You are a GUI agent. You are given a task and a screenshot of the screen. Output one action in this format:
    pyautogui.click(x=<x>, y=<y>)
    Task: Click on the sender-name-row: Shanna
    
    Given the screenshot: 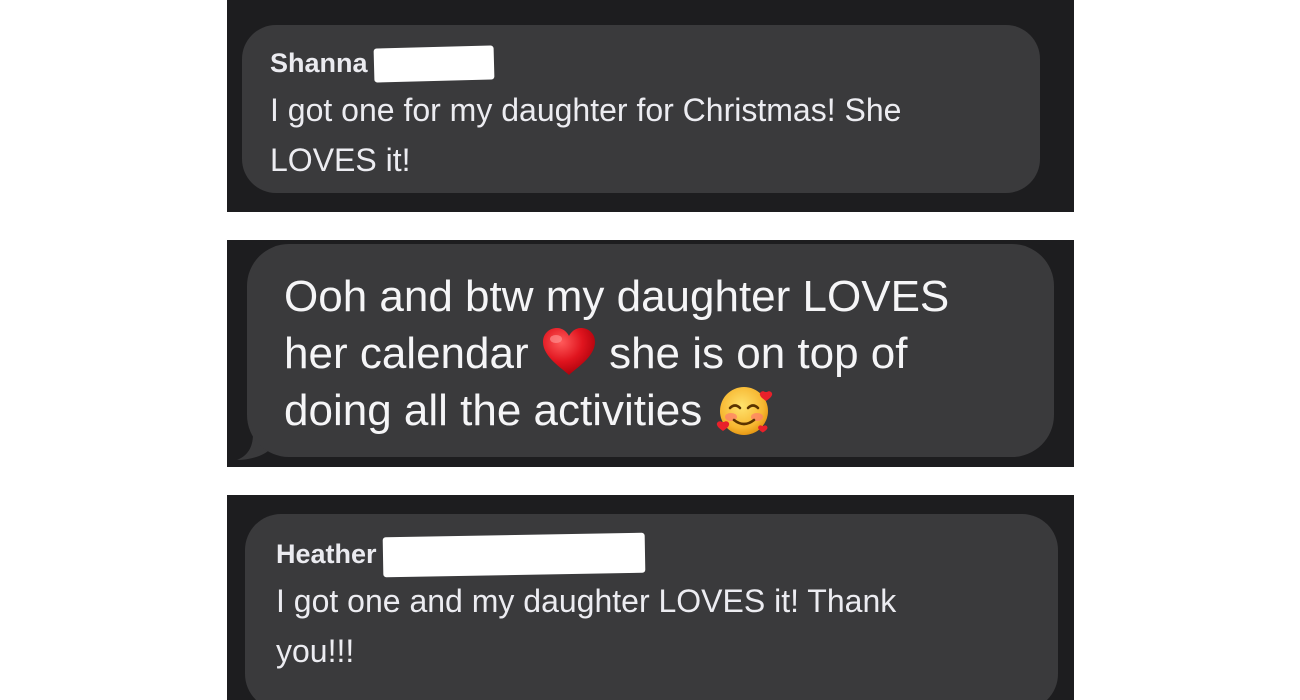 What is the action you would take?
    pyautogui.click(x=382, y=64)
    